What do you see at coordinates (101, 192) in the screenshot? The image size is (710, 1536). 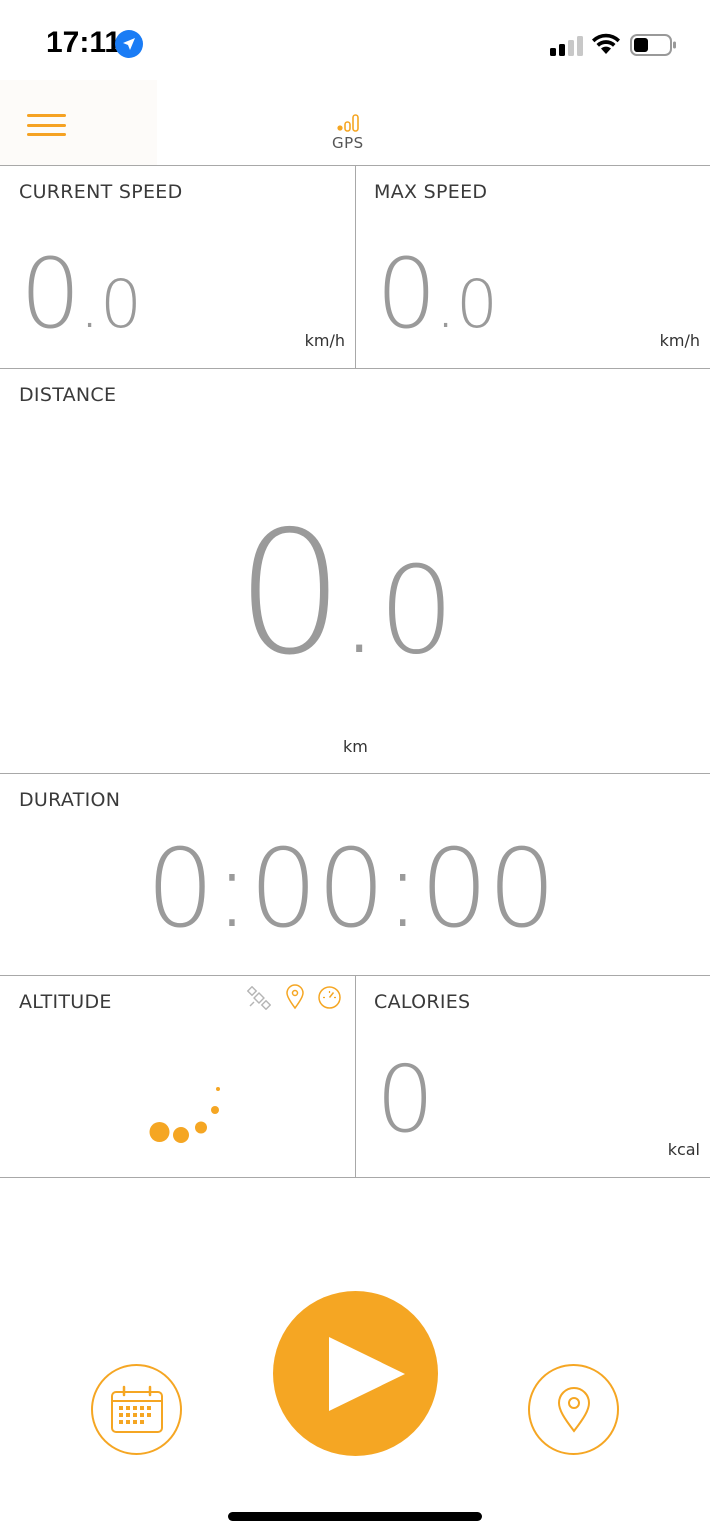 I see `current-speed-label: CURRENT SPEED` at bounding box center [101, 192].